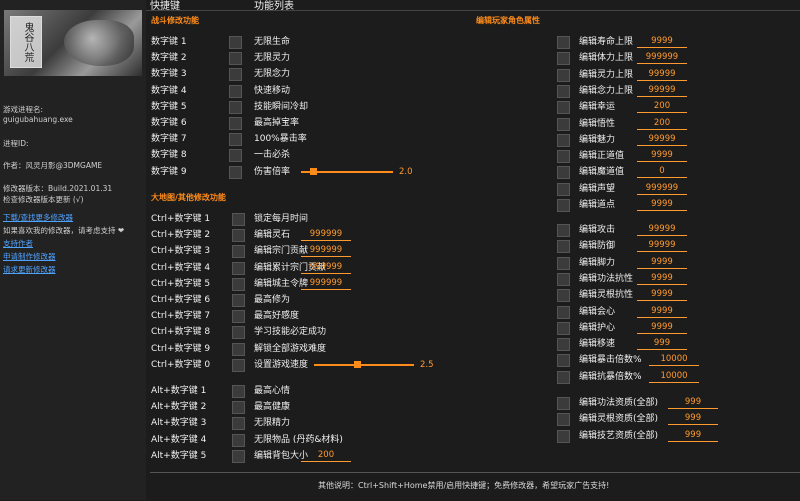 This screenshot has width=800, height=501. What do you see at coordinates (272, 235) in the screenshot?
I see `feature-label: 编辑灵石` at bounding box center [272, 235].